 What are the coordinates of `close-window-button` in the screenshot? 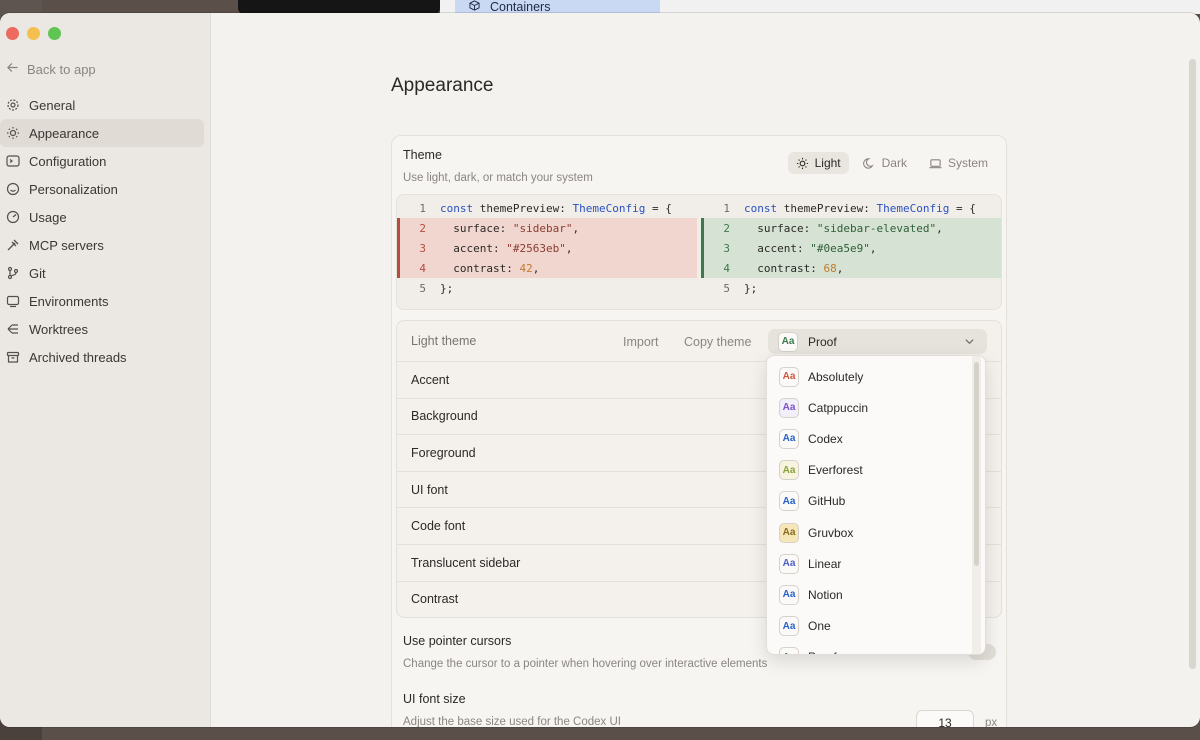 It's located at (12, 33).